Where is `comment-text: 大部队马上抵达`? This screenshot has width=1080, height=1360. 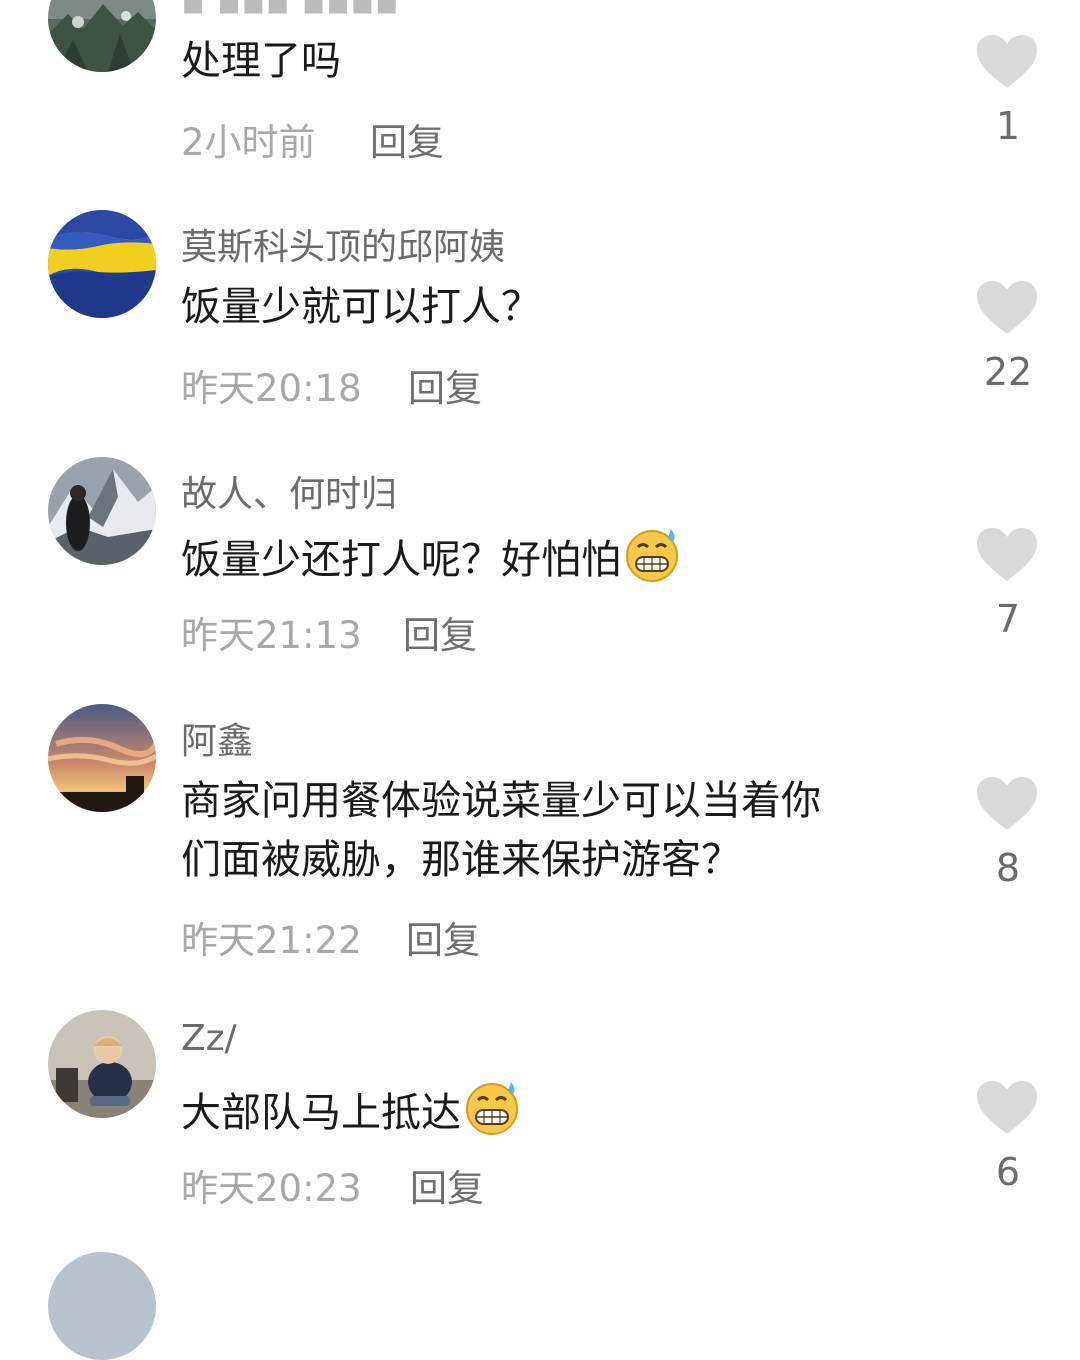 comment-text: 大部队马上抵达 is located at coordinates (551, 1110).